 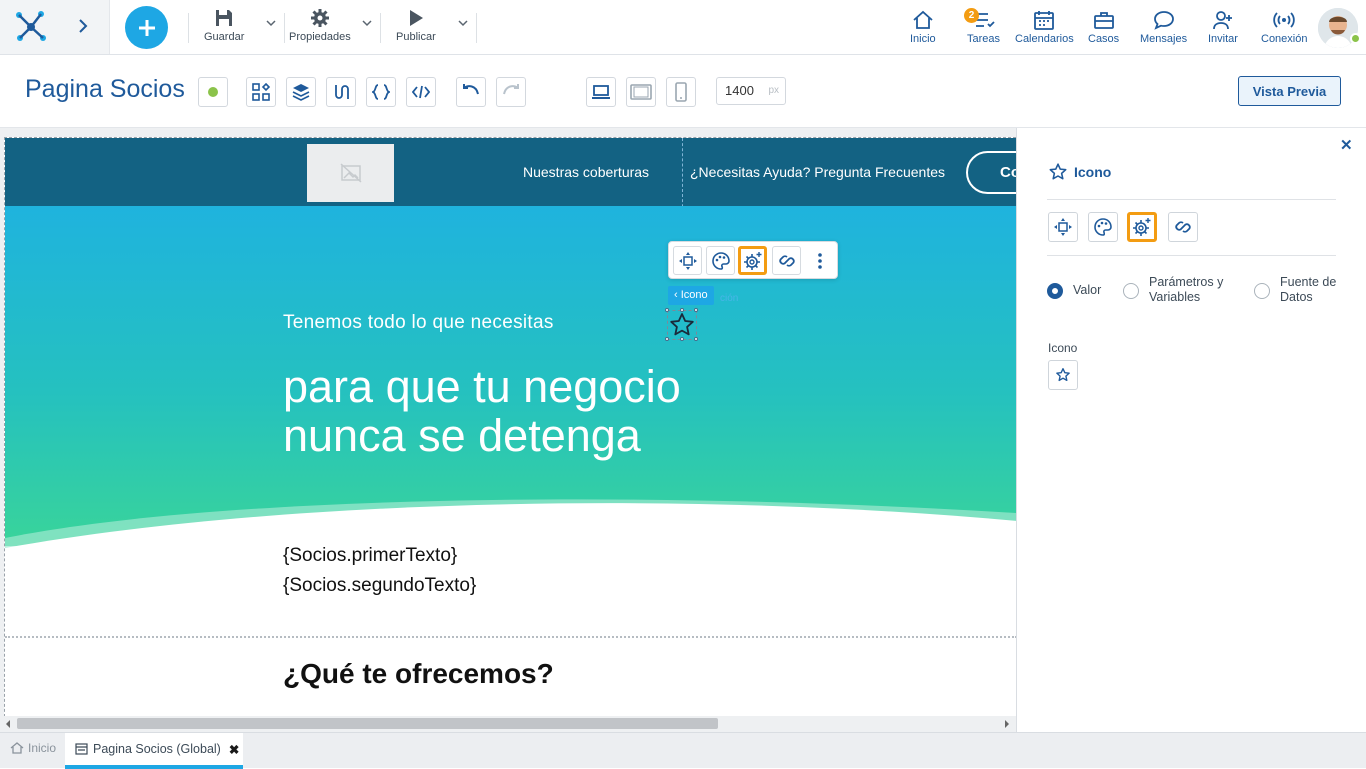 What do you see at coordinates (923, 27) in the screenshot?
I see `nav-inicio: Inicio` at bounding box center [923, 27].